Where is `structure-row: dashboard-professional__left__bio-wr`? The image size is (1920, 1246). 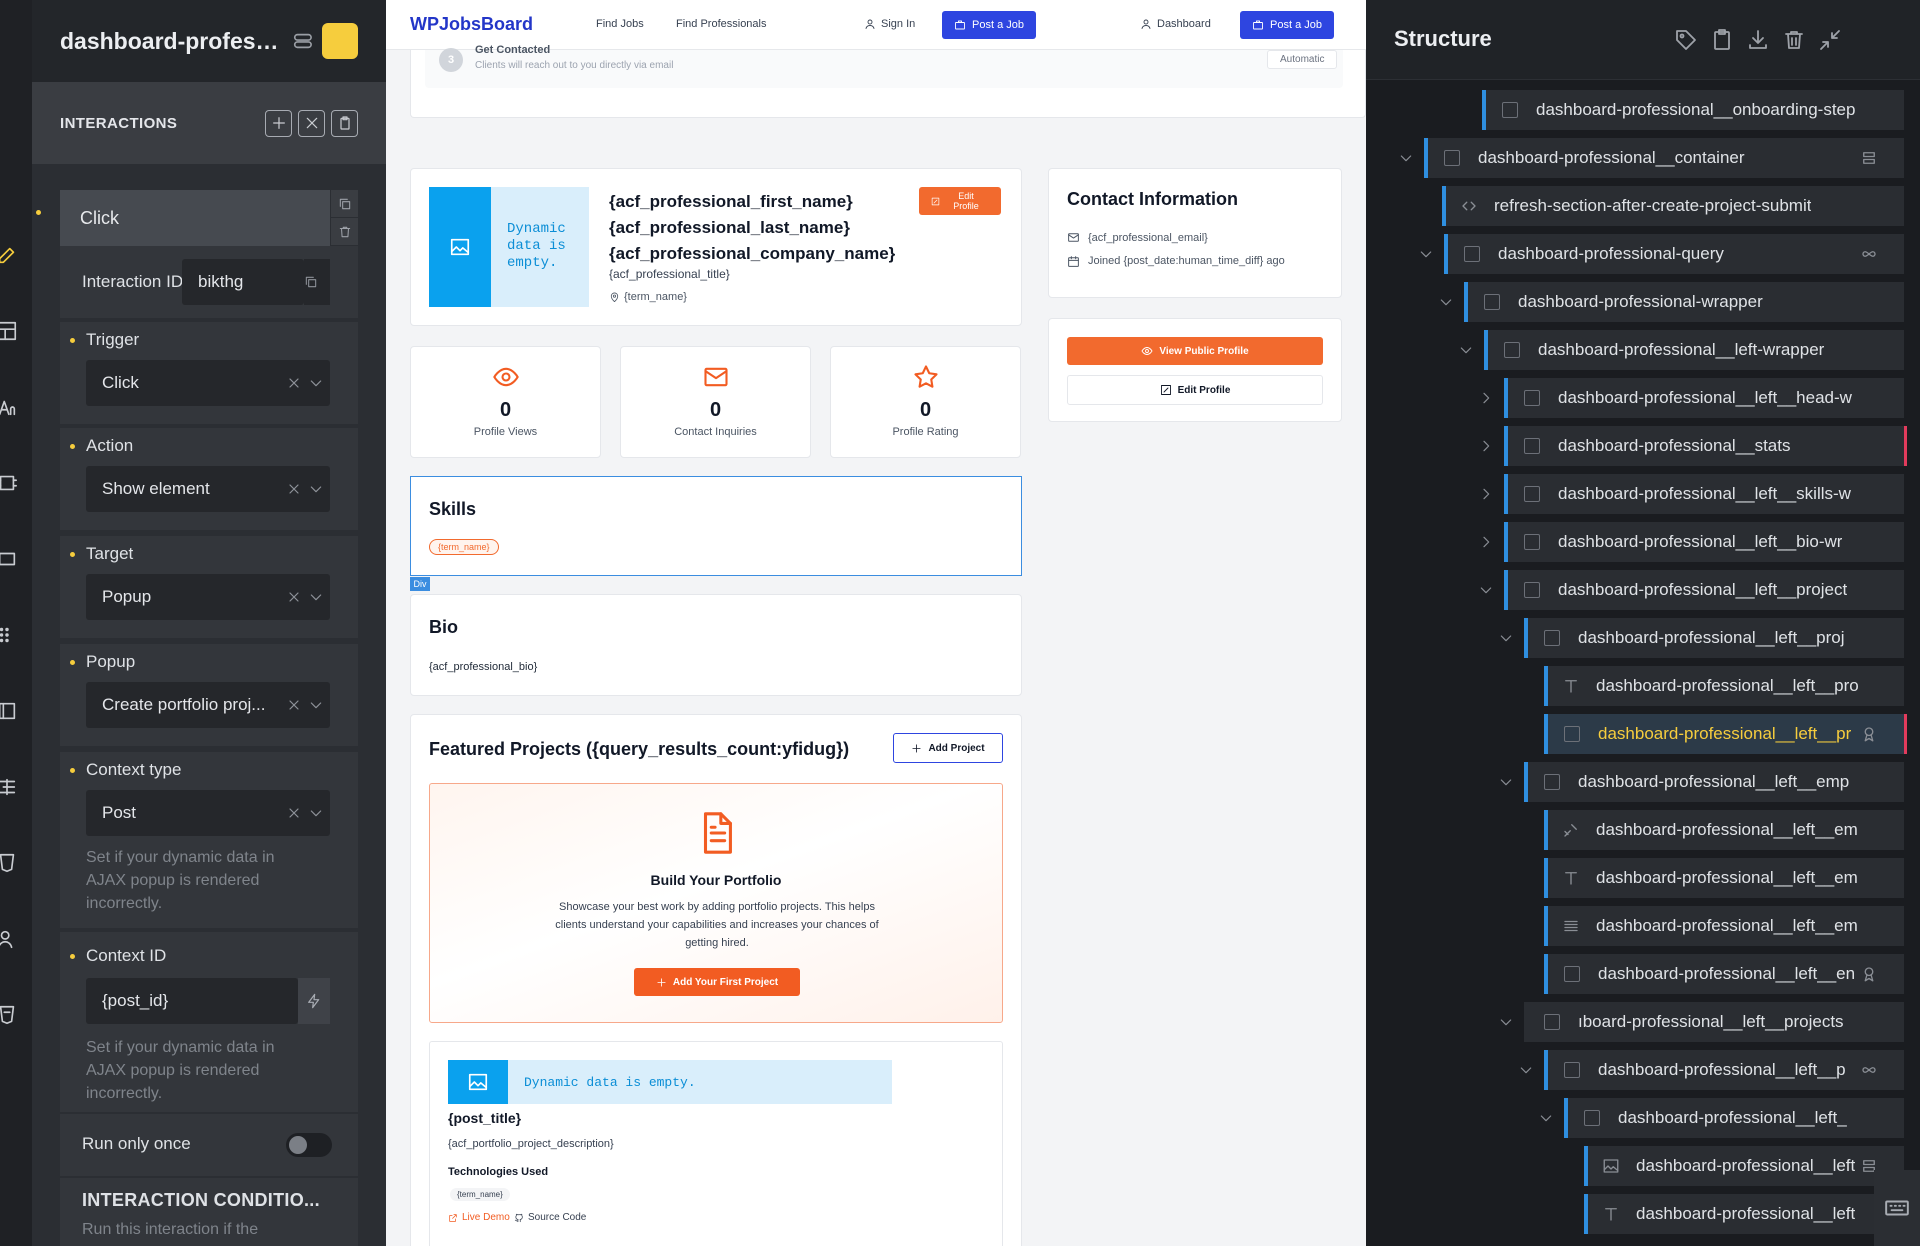 structure-row: dashboard-professional__left__bio-wr is located at coordinates (1704, 542).